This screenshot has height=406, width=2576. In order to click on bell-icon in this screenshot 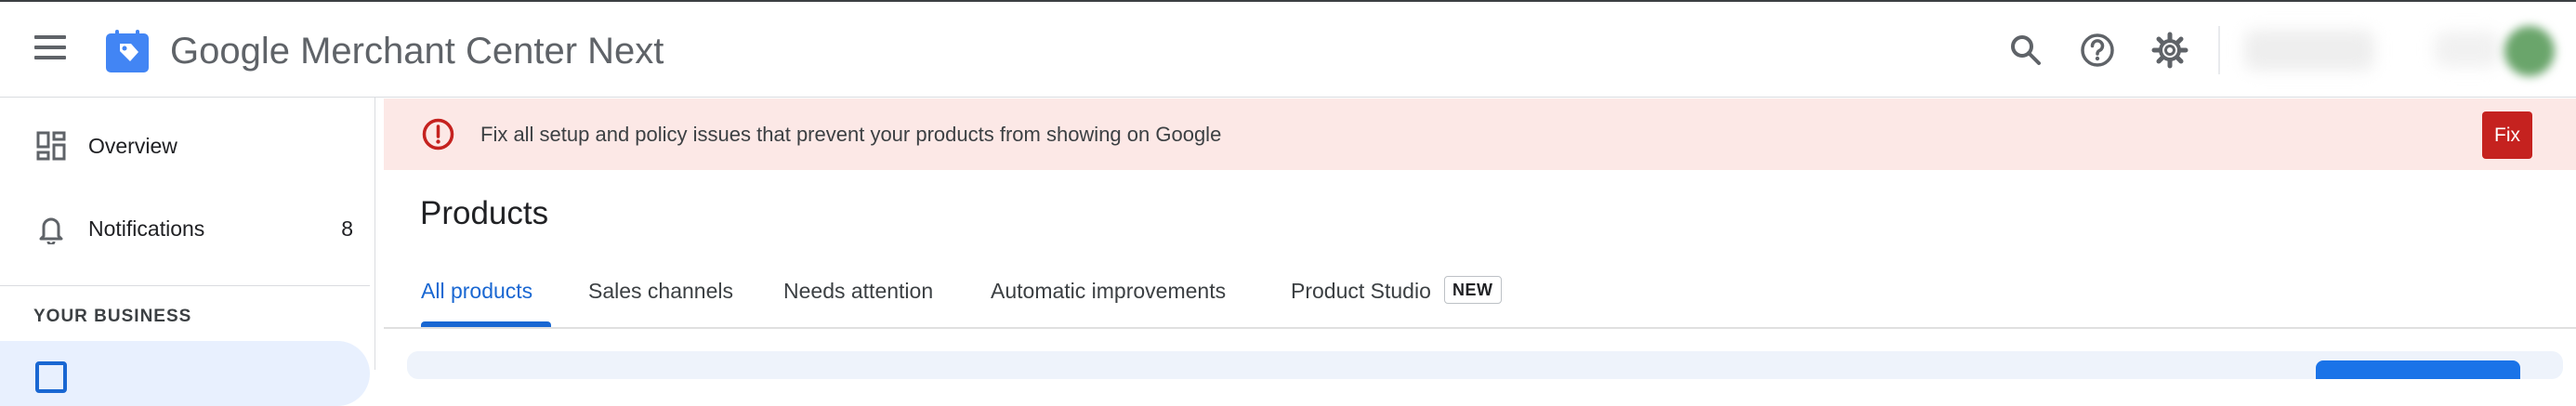, I will do `click(51, 231)`.